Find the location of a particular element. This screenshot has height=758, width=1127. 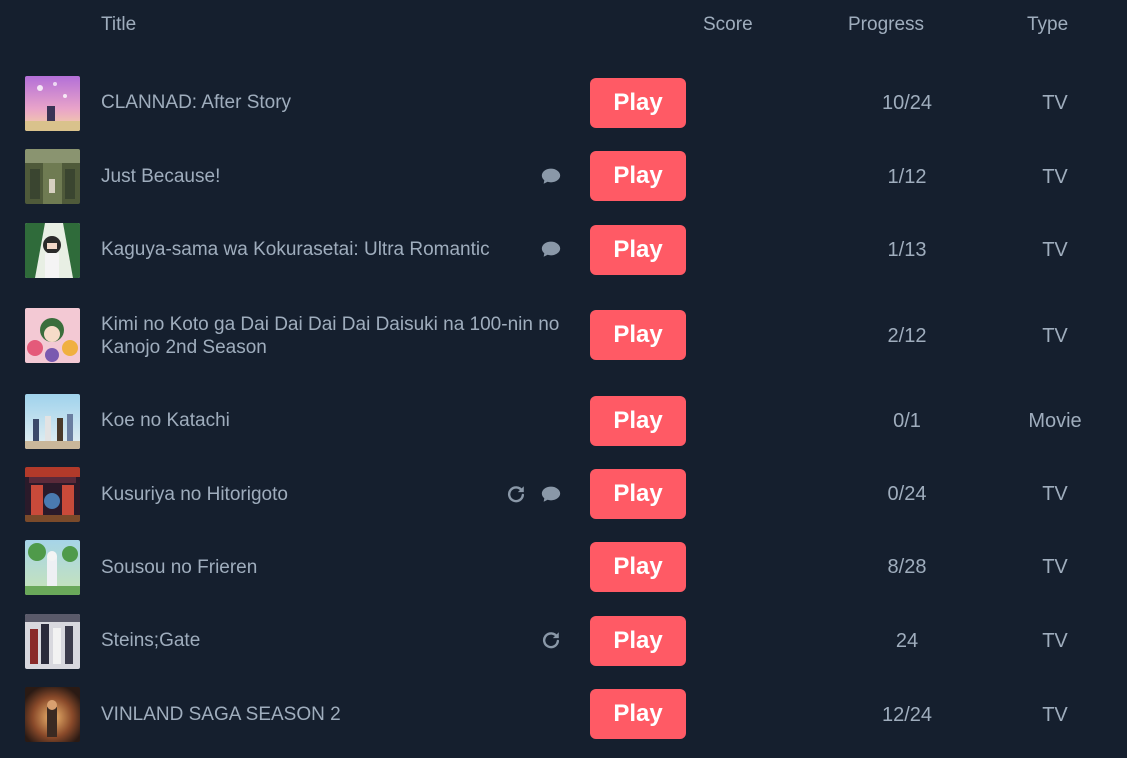

list-row: Just Because! Play 1/12 TV is located at coordinates (563, 176).